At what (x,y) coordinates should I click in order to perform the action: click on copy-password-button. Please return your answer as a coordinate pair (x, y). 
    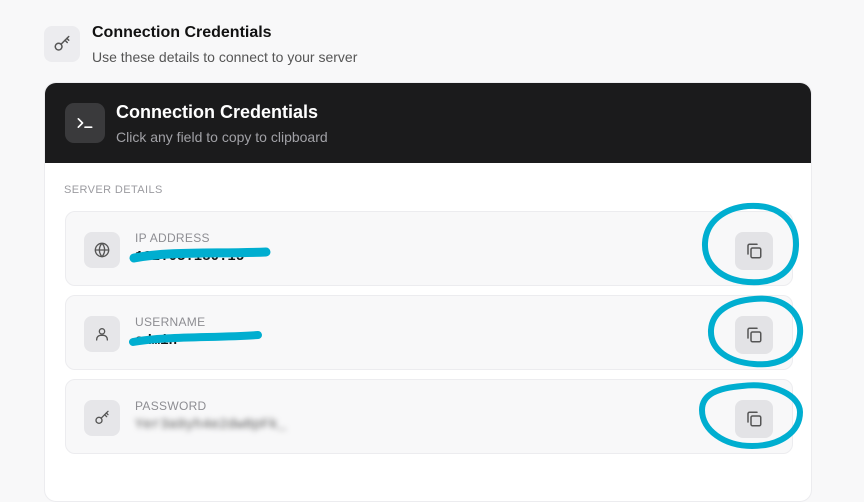
    Looking at the image, I should click on (754, 419).